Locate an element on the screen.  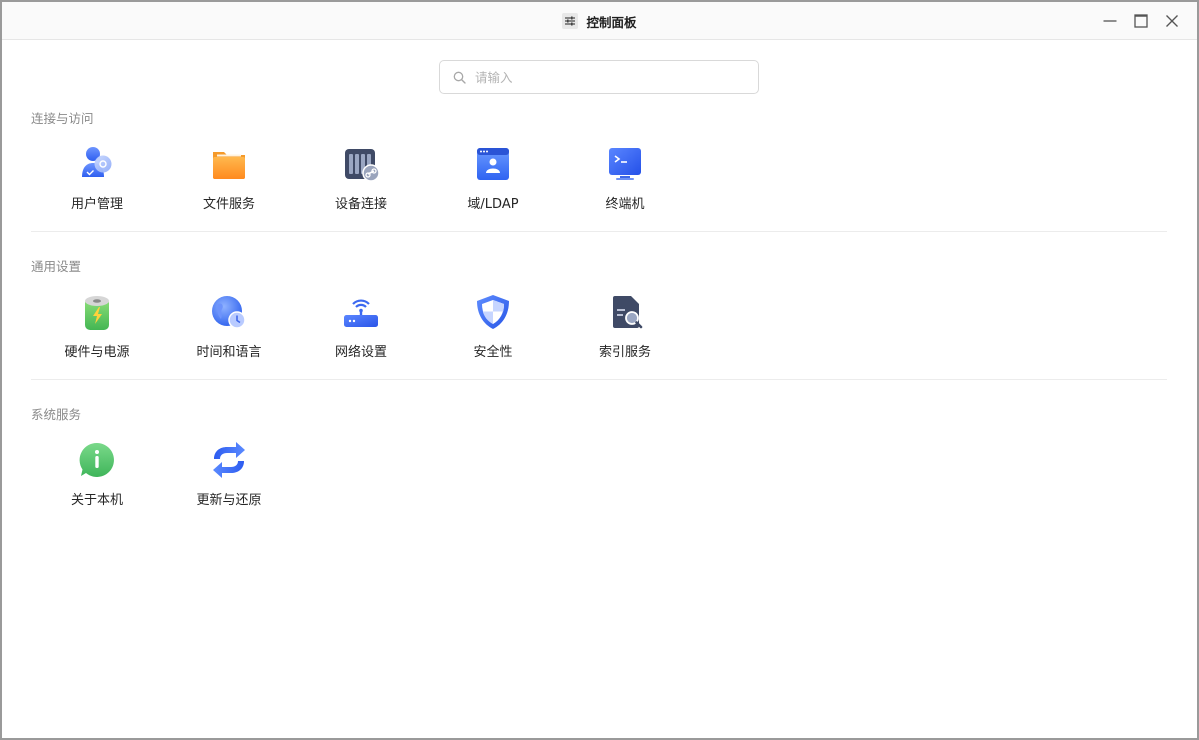
search-input is located at coordinates (605, 77).